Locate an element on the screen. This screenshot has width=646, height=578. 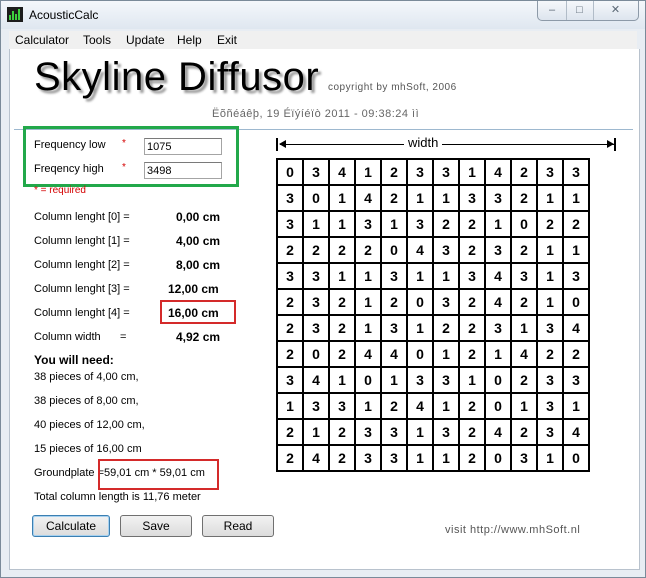
grid-row: 232120324210 is located at coordinates (434, 303).